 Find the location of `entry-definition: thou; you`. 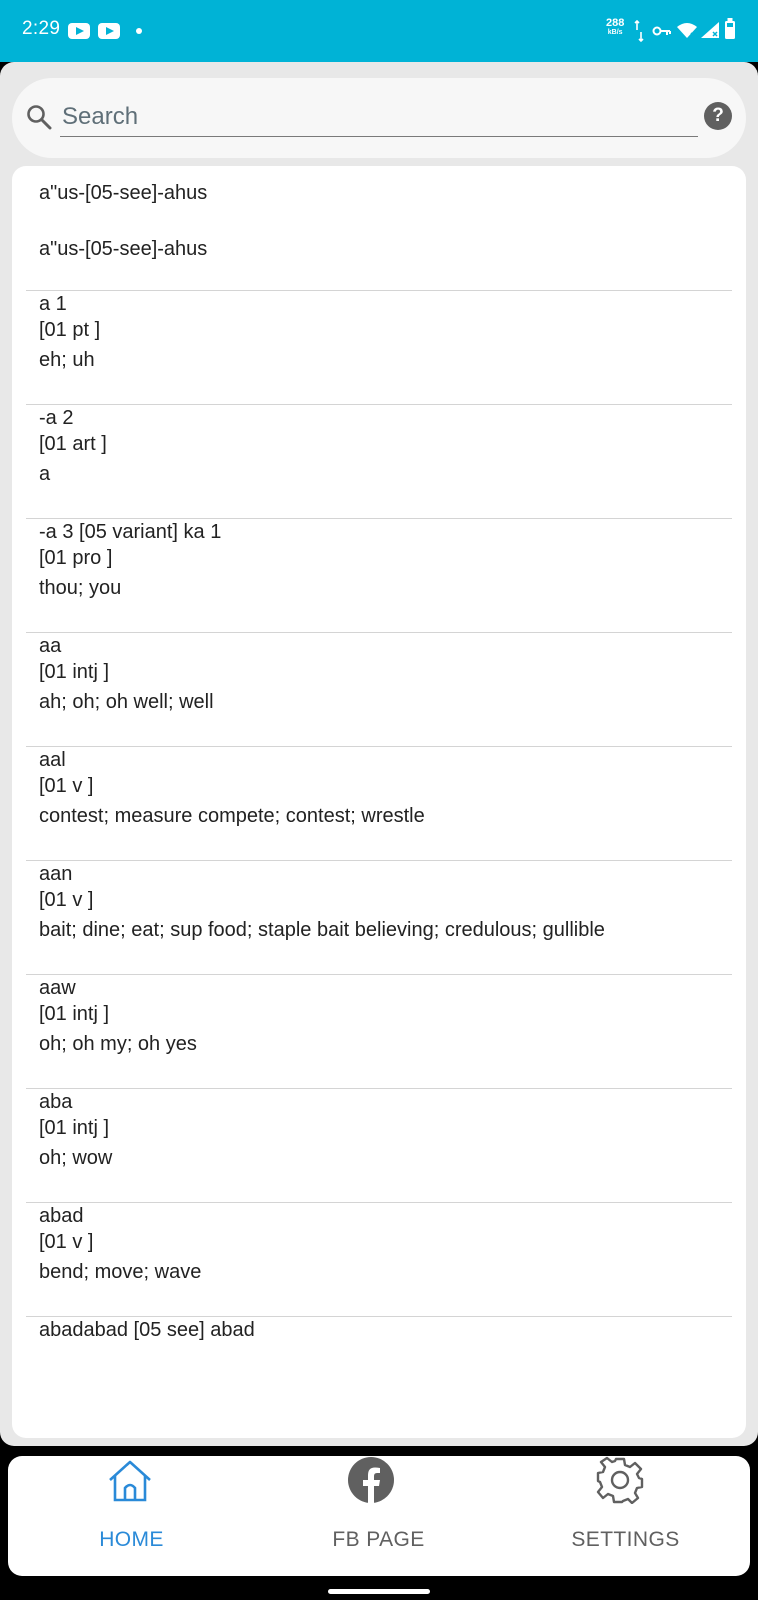

entry-definition: thou; you is located at coordinates (80, 588).